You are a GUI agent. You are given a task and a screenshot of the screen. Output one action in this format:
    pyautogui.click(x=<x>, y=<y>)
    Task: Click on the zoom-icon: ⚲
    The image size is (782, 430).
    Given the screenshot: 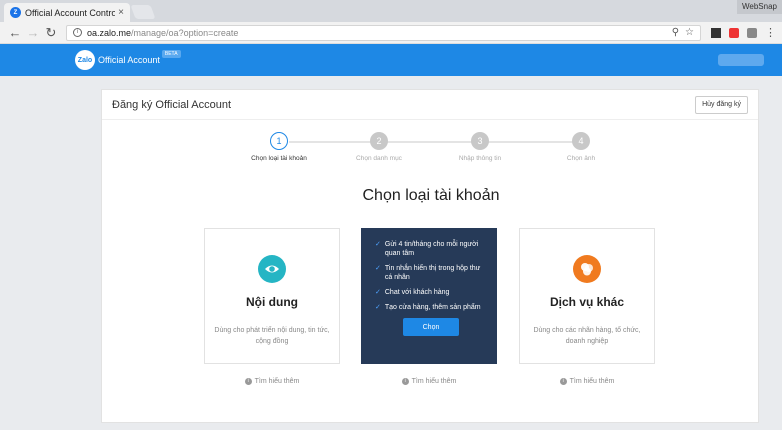 What is the action you would take?
    pyautogui.click(x=675, y=32)
    